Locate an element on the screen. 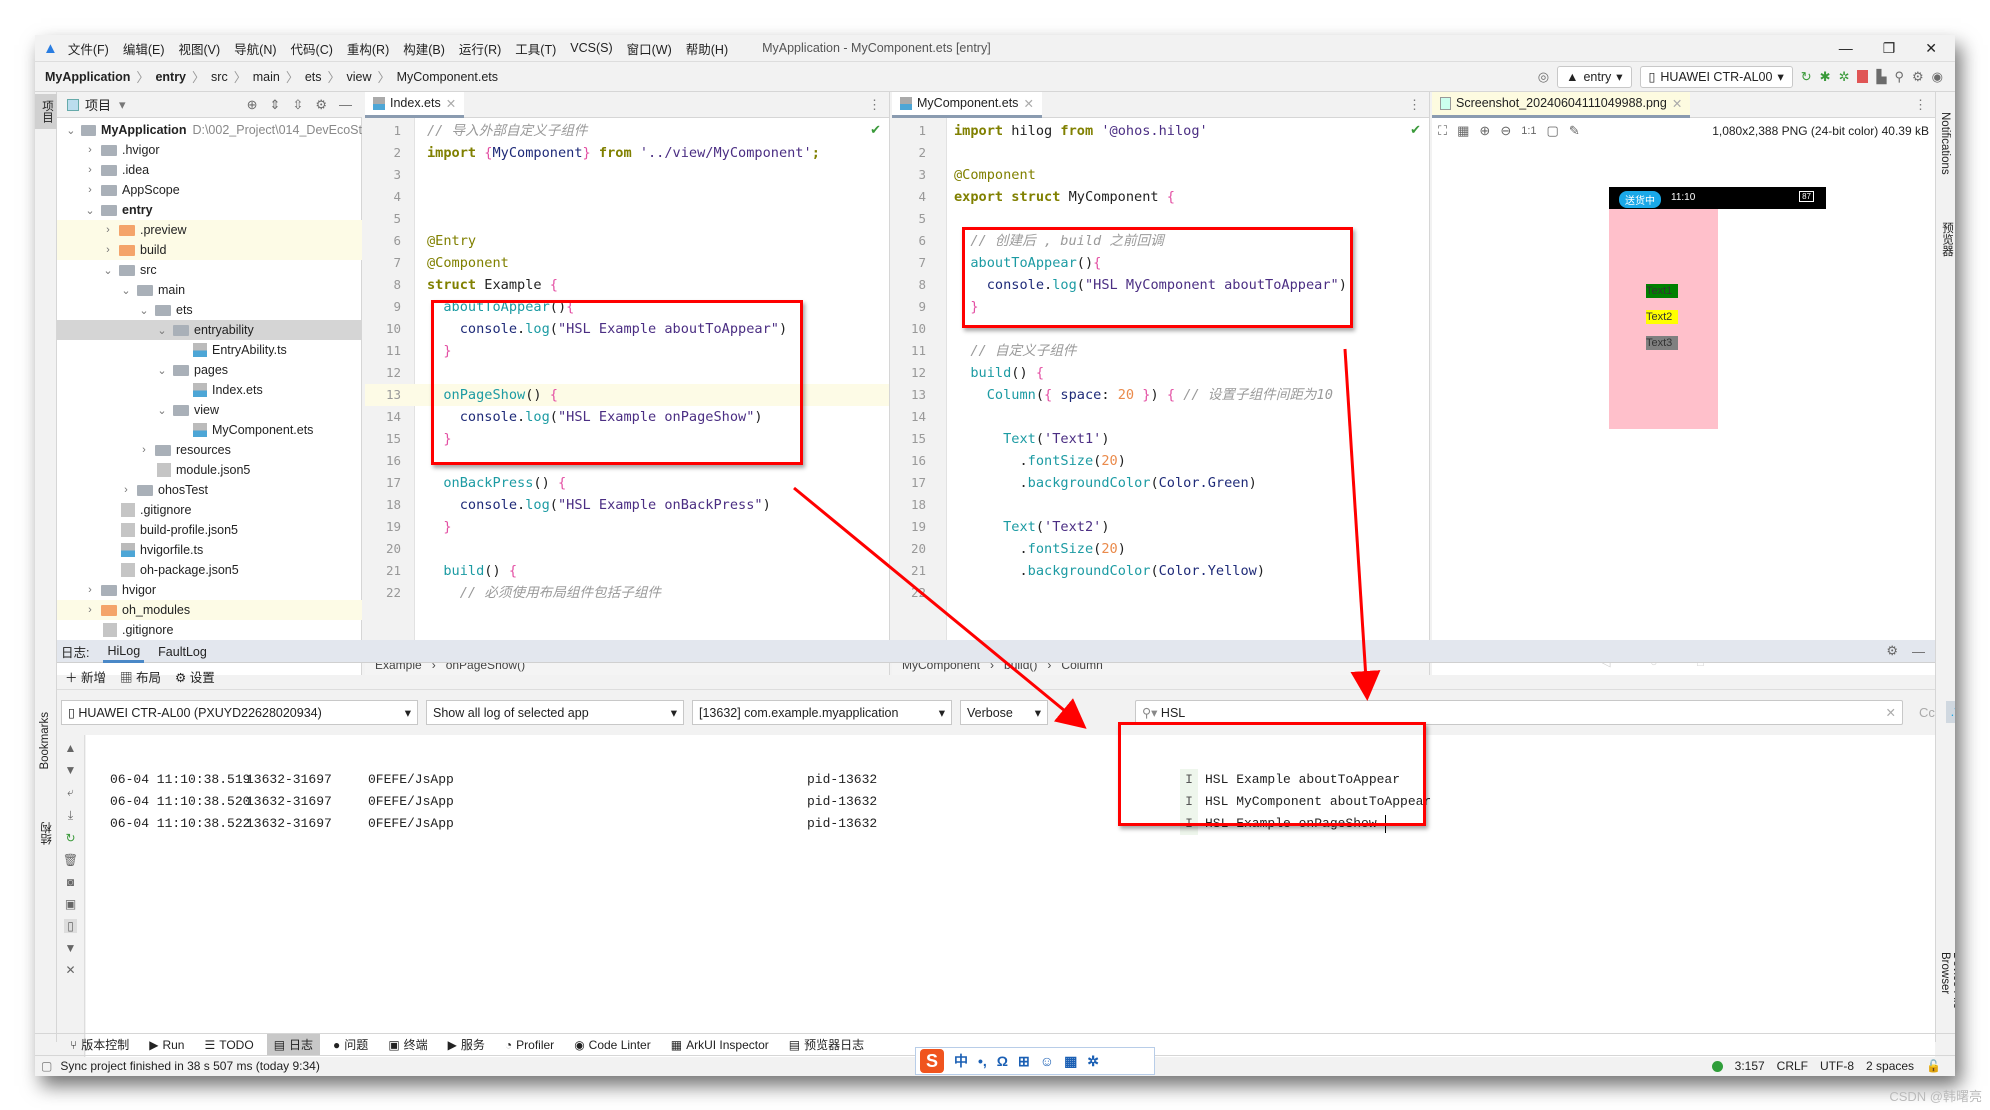 Image resolution: width=1990 pixels, height=1110 pixels. tree-item: .gitignore is located at coordinates (209, 630).